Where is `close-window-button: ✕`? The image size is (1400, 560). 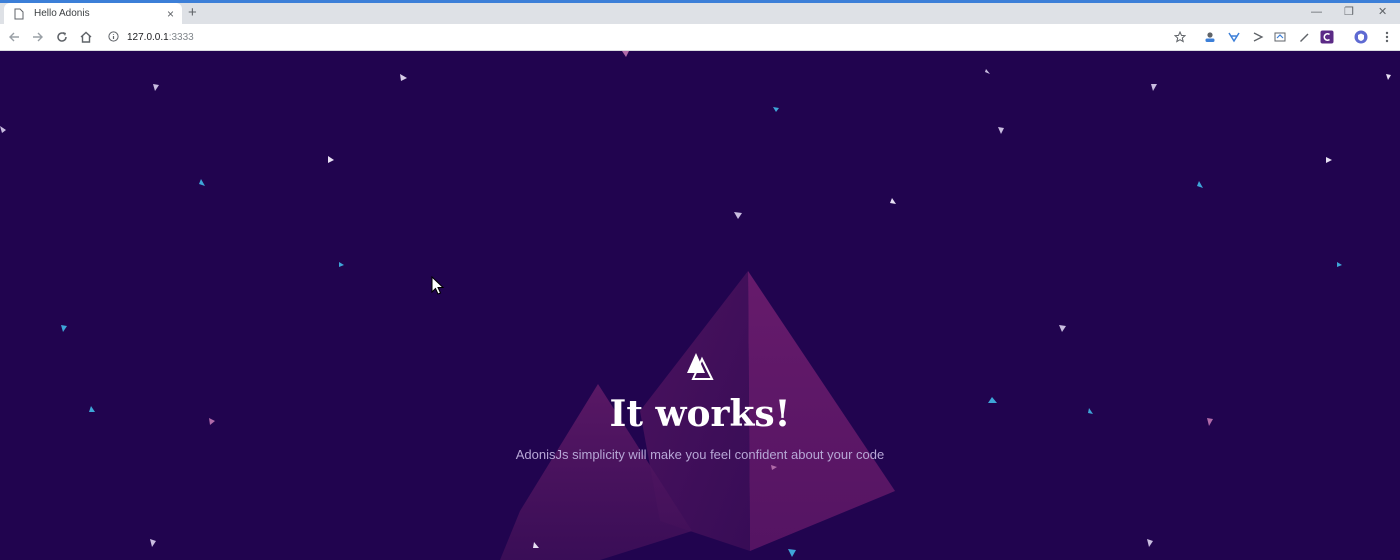 close-window-button: ✕ is located at coordinates (1382, 12).